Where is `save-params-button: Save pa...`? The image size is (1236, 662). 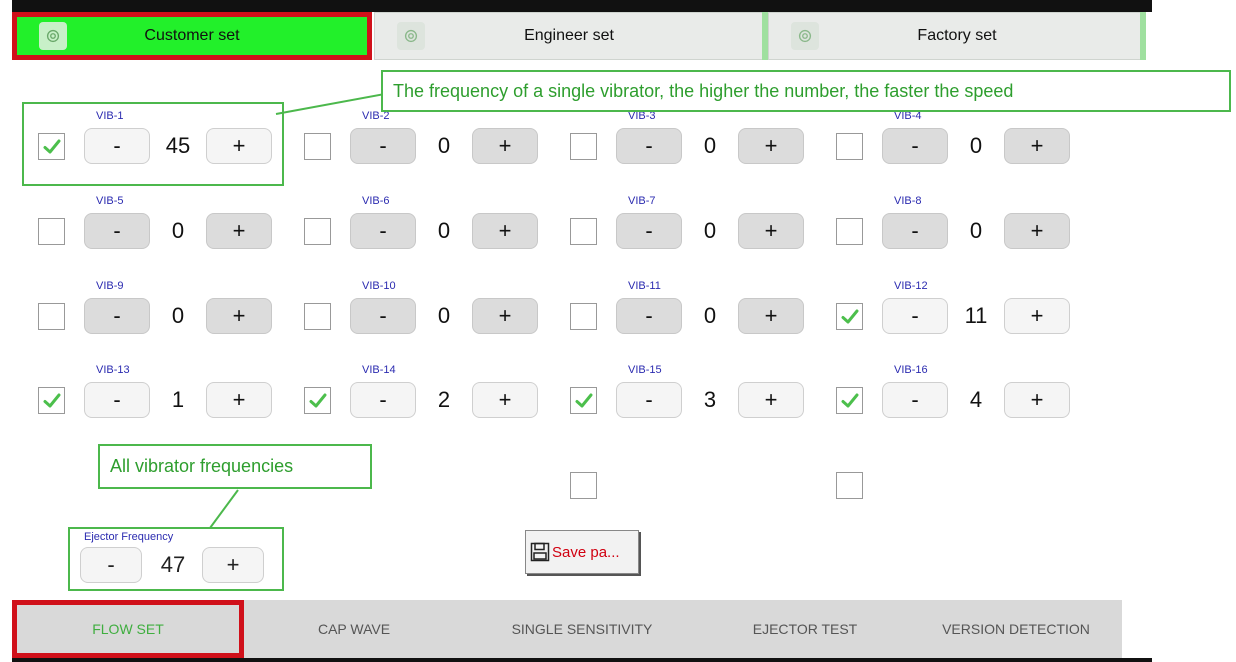
save-params-button: Save pa... is located at coordinates (582, 552).